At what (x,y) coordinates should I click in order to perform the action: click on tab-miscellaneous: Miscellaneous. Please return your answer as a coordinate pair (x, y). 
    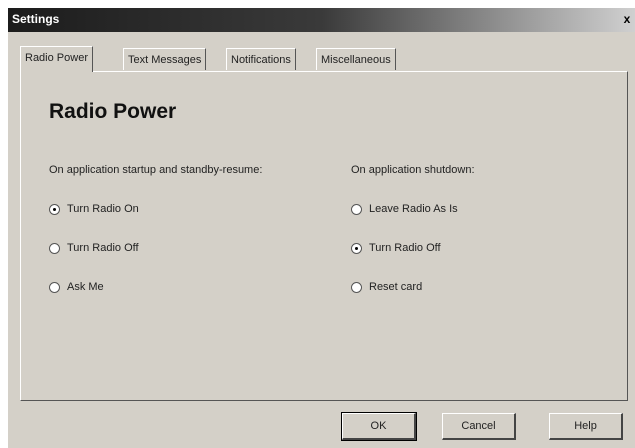
    Looking at the image, I should click on (356, 59).